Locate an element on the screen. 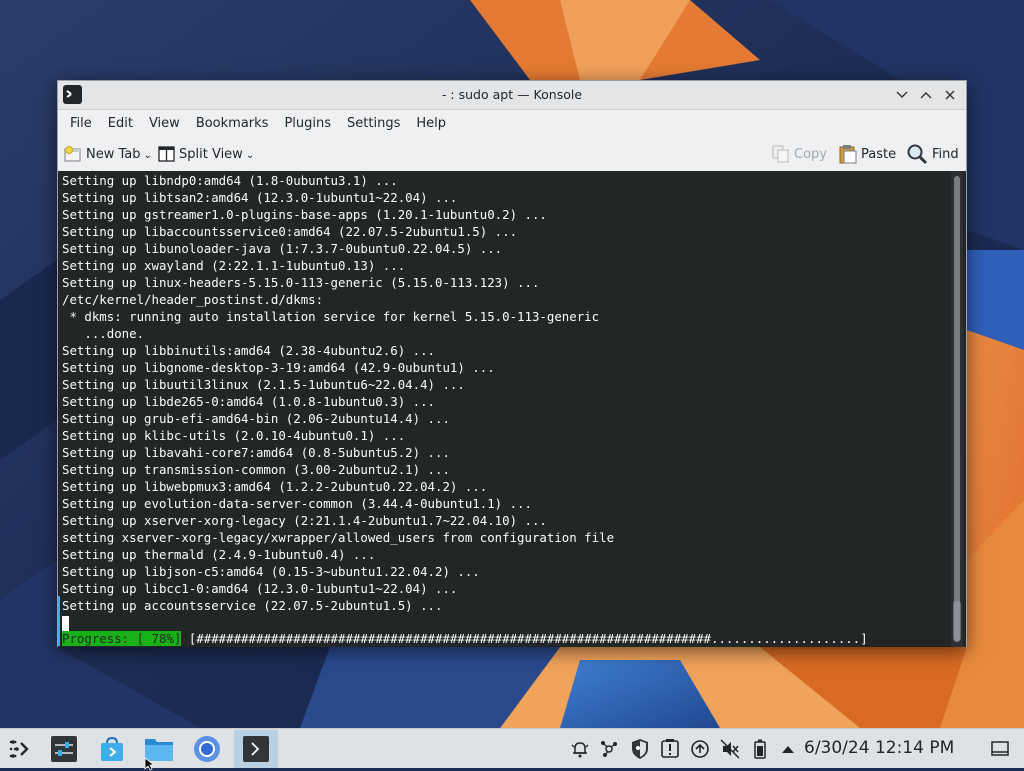  scrollbar-highlight is located at coordinates (957, 621).